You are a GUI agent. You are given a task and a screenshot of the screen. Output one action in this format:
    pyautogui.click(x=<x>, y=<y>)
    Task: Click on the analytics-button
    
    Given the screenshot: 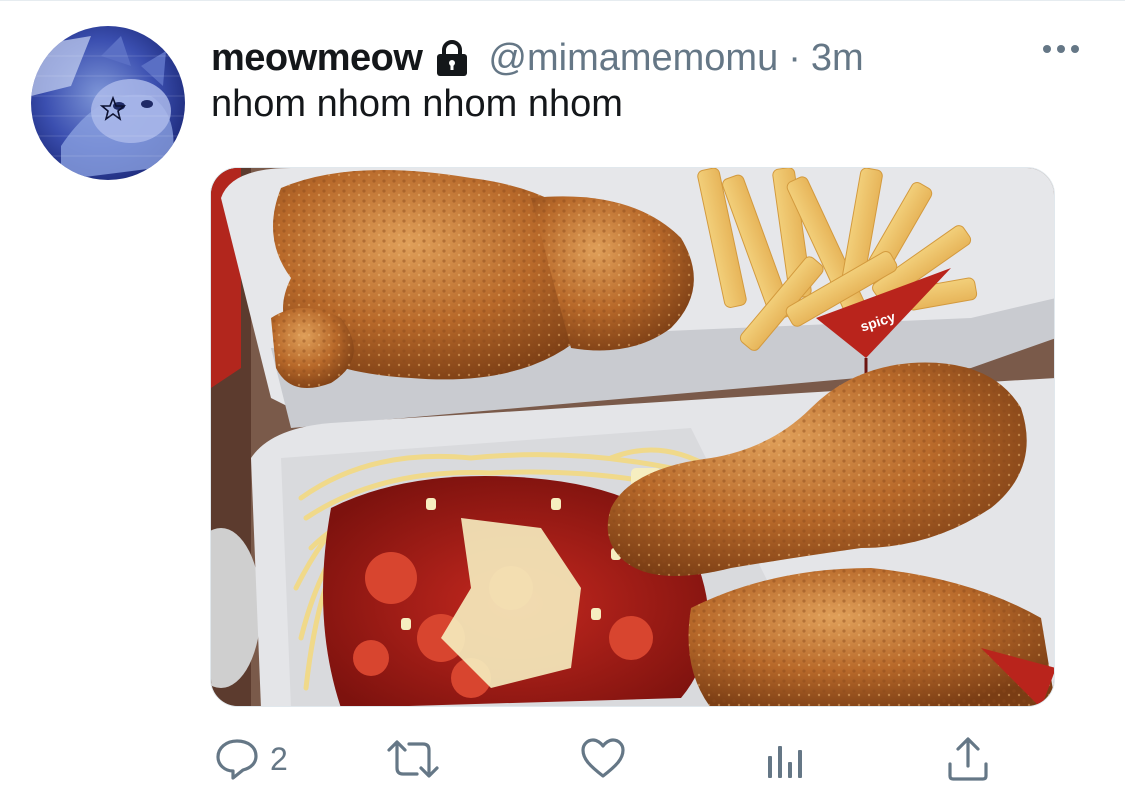 What is the action you would take?
    pyautogui.click(x=785, y=759)
    